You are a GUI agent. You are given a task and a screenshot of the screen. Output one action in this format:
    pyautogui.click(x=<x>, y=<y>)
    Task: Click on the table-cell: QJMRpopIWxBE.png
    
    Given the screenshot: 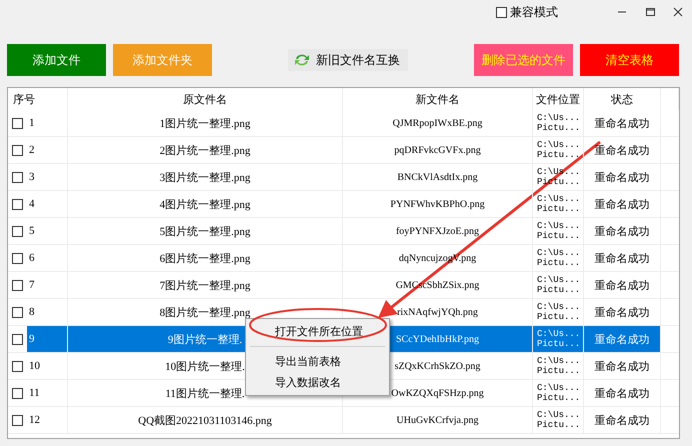 What is the action you would take?
    pyautogui.click(x=438, y=123)
    